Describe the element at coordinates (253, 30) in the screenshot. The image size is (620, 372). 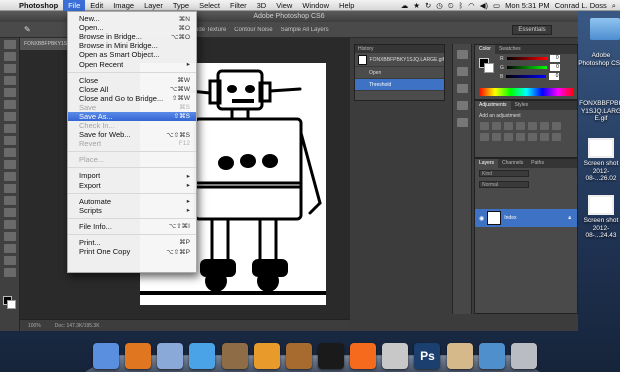
I see `option-contour-noise: Contour Noise` at that location.